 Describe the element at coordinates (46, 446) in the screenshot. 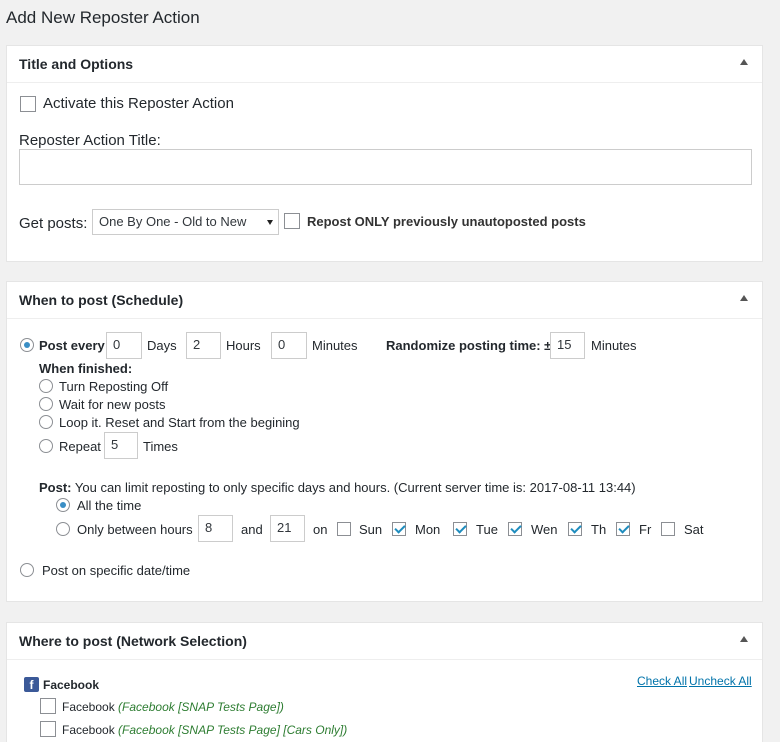

I see `repeat-radio` at that location.